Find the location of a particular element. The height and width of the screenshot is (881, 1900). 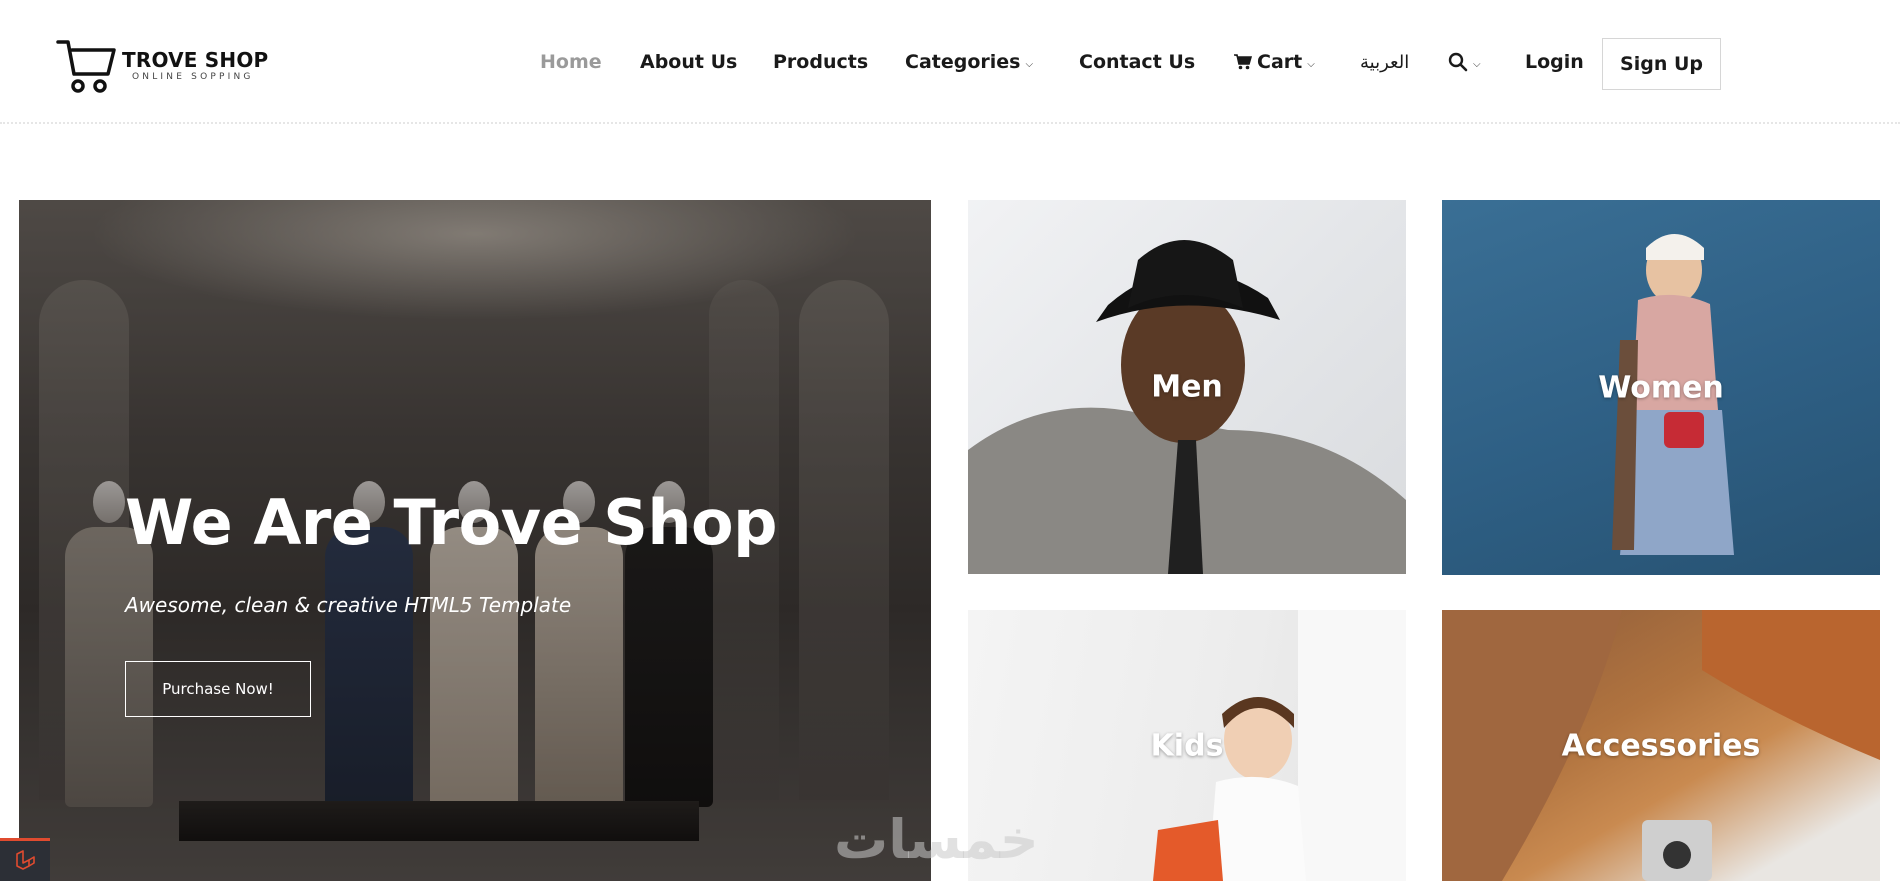

laravel-icon is located at coordinates (25, 860).